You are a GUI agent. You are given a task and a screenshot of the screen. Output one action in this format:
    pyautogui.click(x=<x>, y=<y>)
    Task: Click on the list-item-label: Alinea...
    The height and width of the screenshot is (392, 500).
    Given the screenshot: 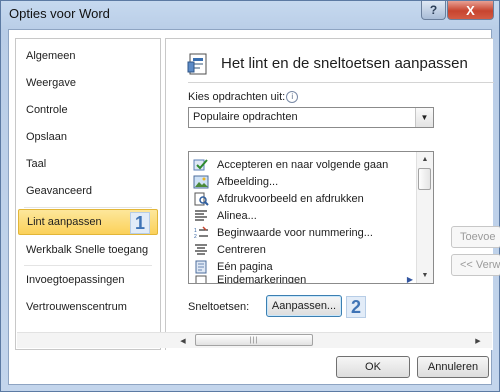 What is the action you would take?
    pyautogui.click(x=237, y=215)
    